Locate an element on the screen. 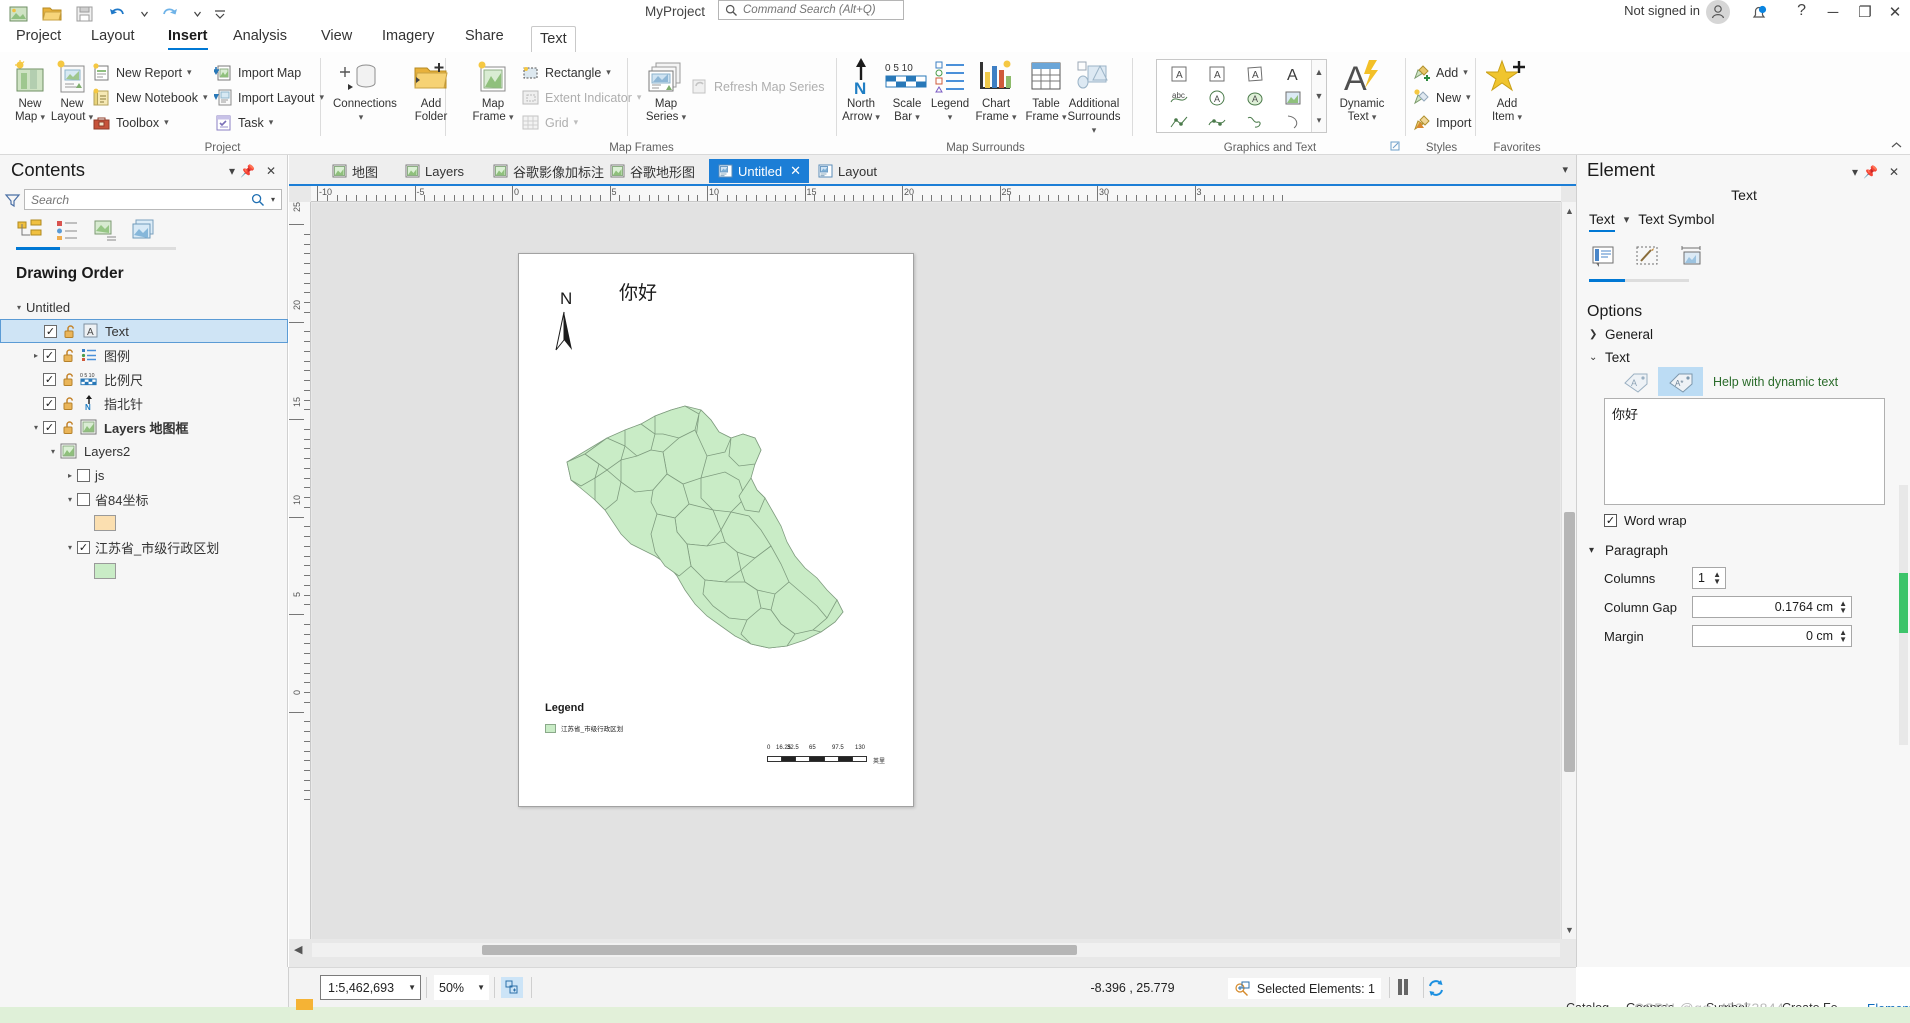  doc-tab-layers: Layers is located at coordinates (434, 171).